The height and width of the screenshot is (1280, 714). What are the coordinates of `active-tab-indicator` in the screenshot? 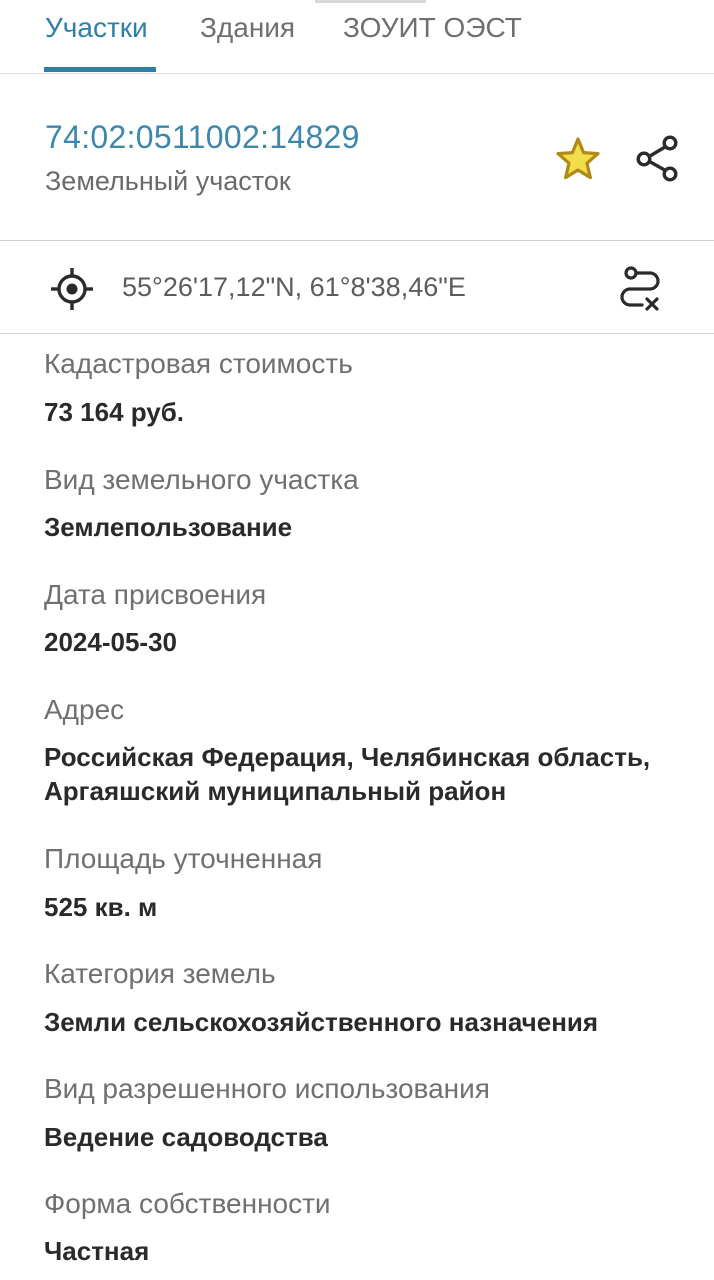 It's located at (100, 69).